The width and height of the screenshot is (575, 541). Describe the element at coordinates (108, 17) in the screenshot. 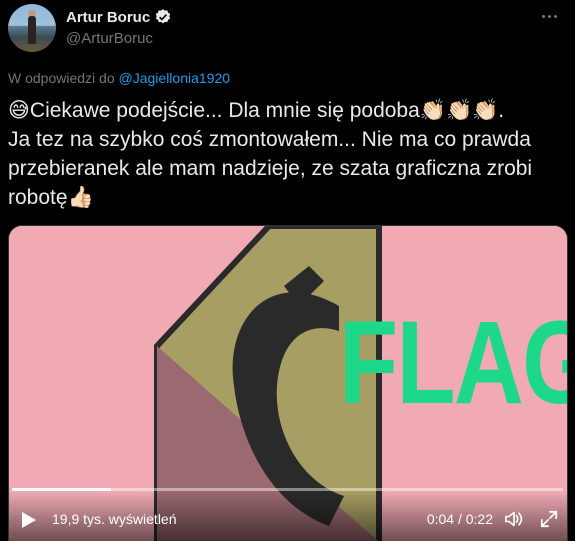

I see `author-display-name: Artur Boruc` at that location.